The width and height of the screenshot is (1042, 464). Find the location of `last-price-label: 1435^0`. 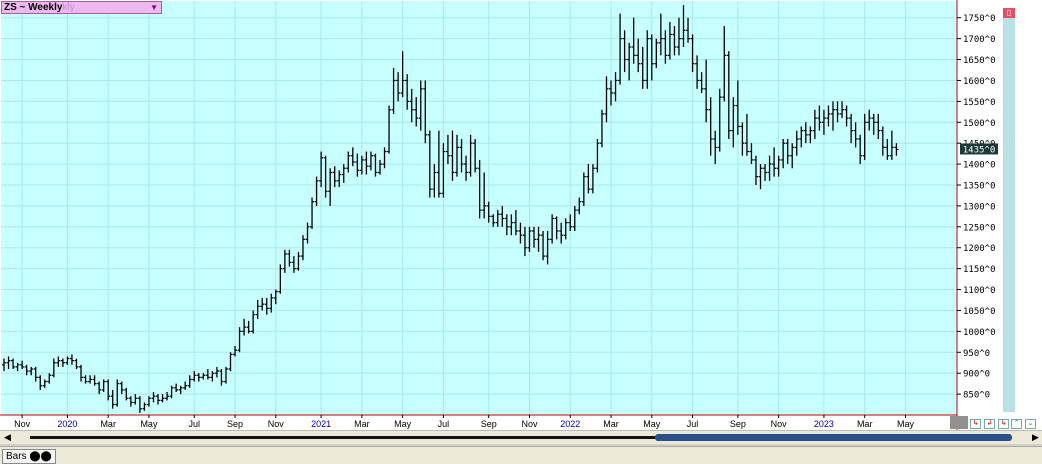

last-price-label: 1435^0 is located at coordinates (979, 150).